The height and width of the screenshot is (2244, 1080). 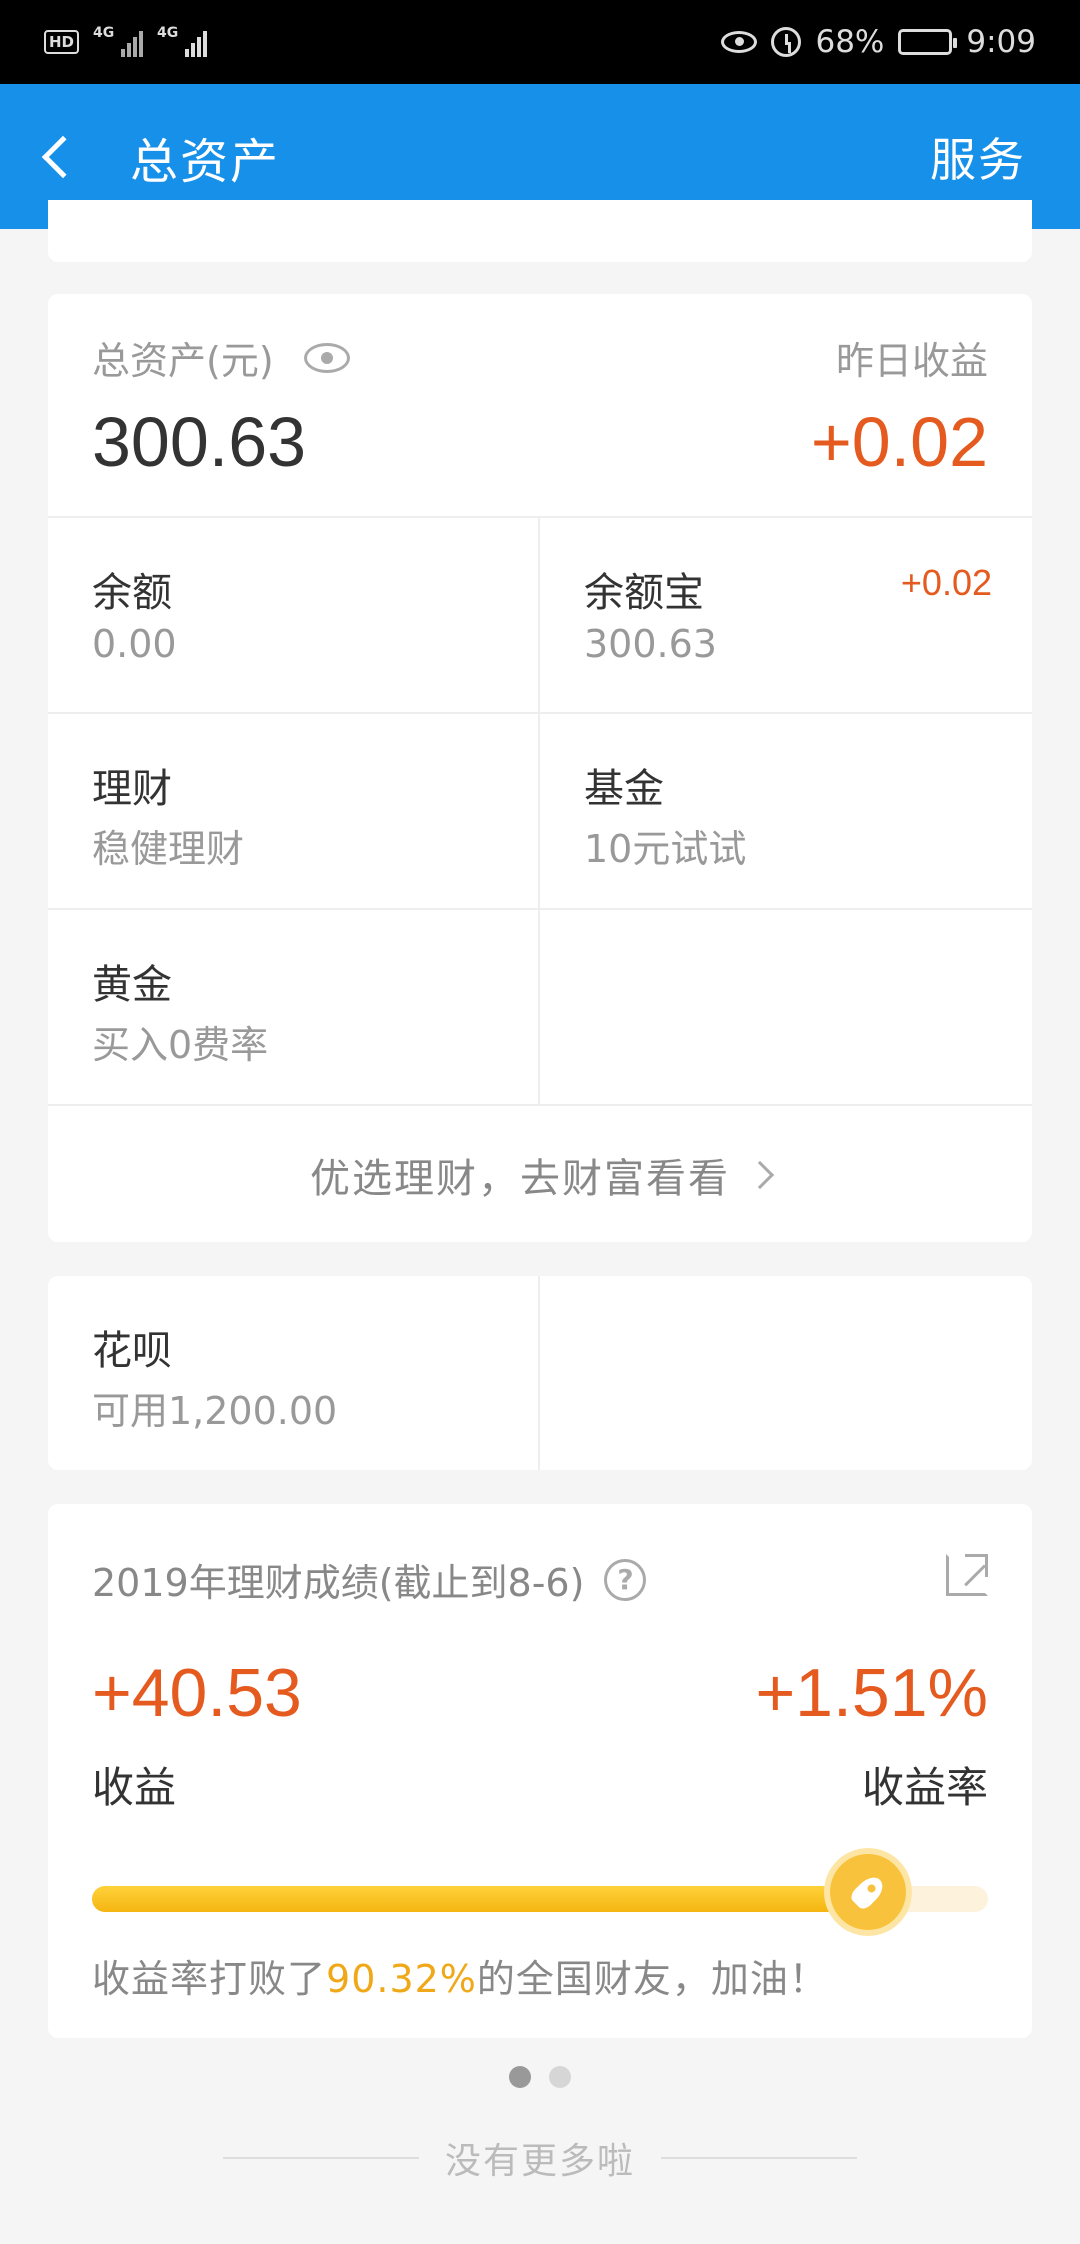 What do you see at coordinates (539, 2161) in the screenshot?
I see `end-of-list-text: 没有更多啦` at bounding box center [539, 2161].